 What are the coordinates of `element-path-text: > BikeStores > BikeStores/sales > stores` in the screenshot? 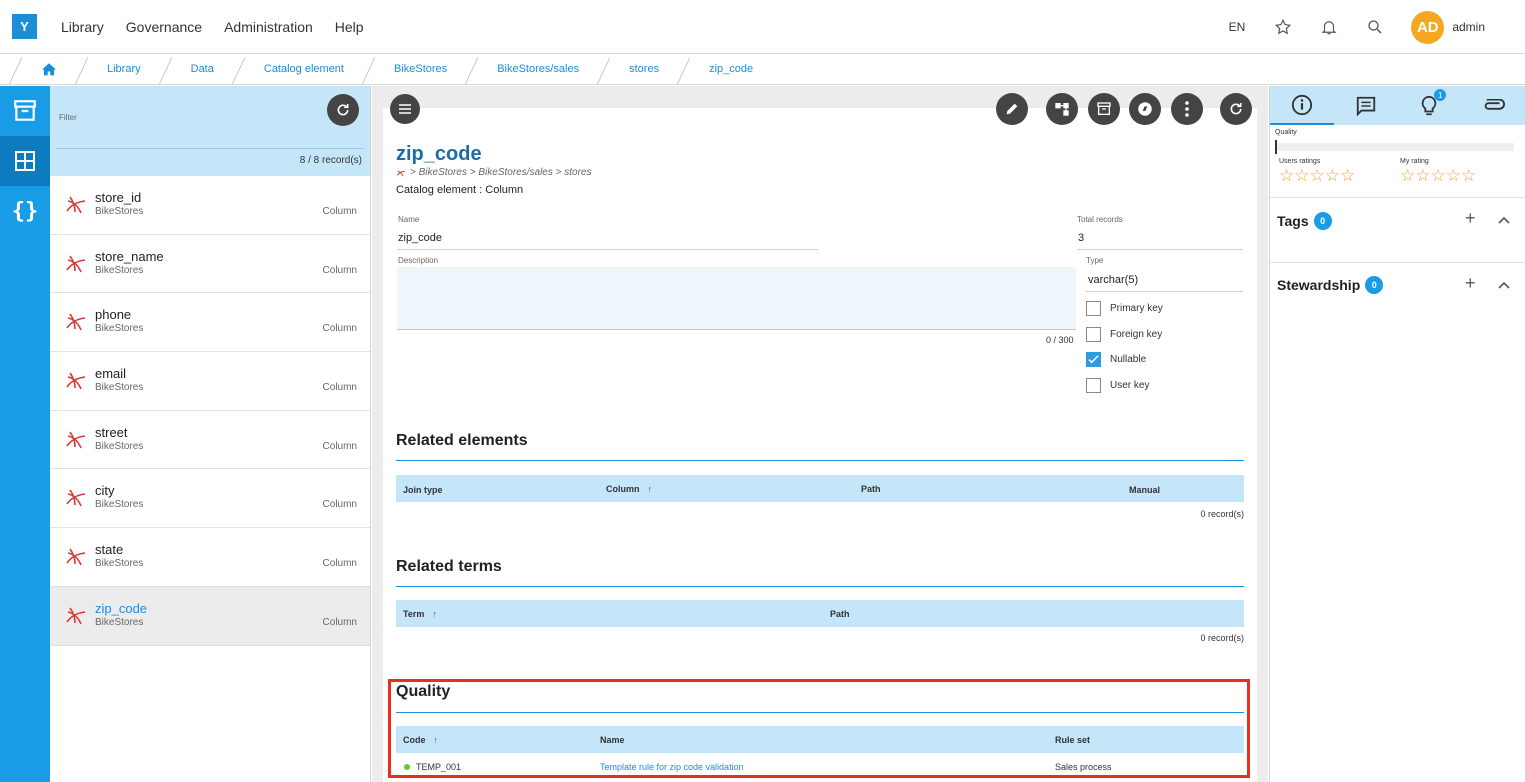 It's located at (500, 172).